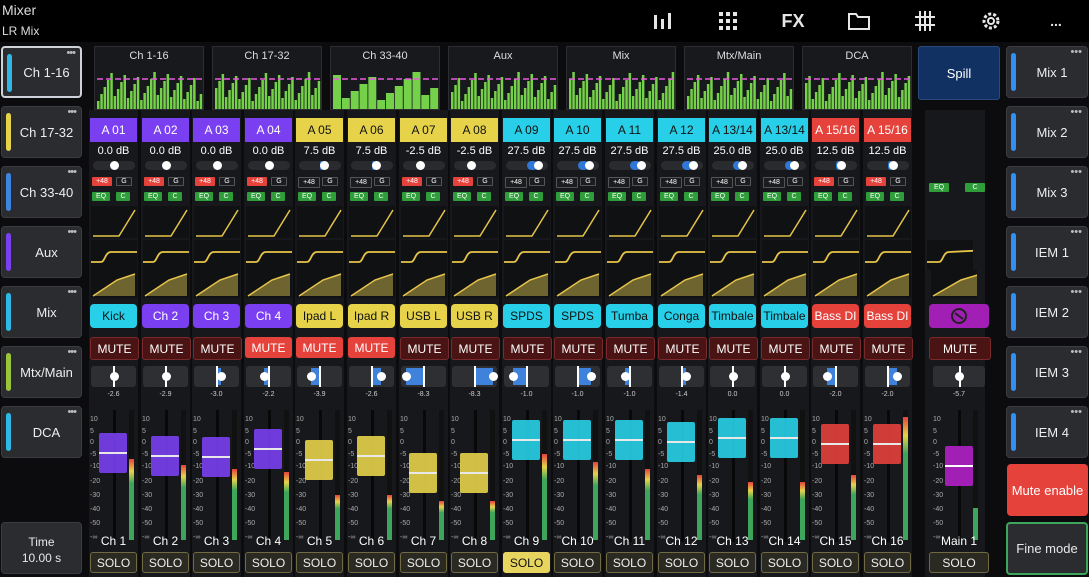 The width and height of the screenshot is (1089, 577). I want to click on source-label: A 09, so click(526, 130).